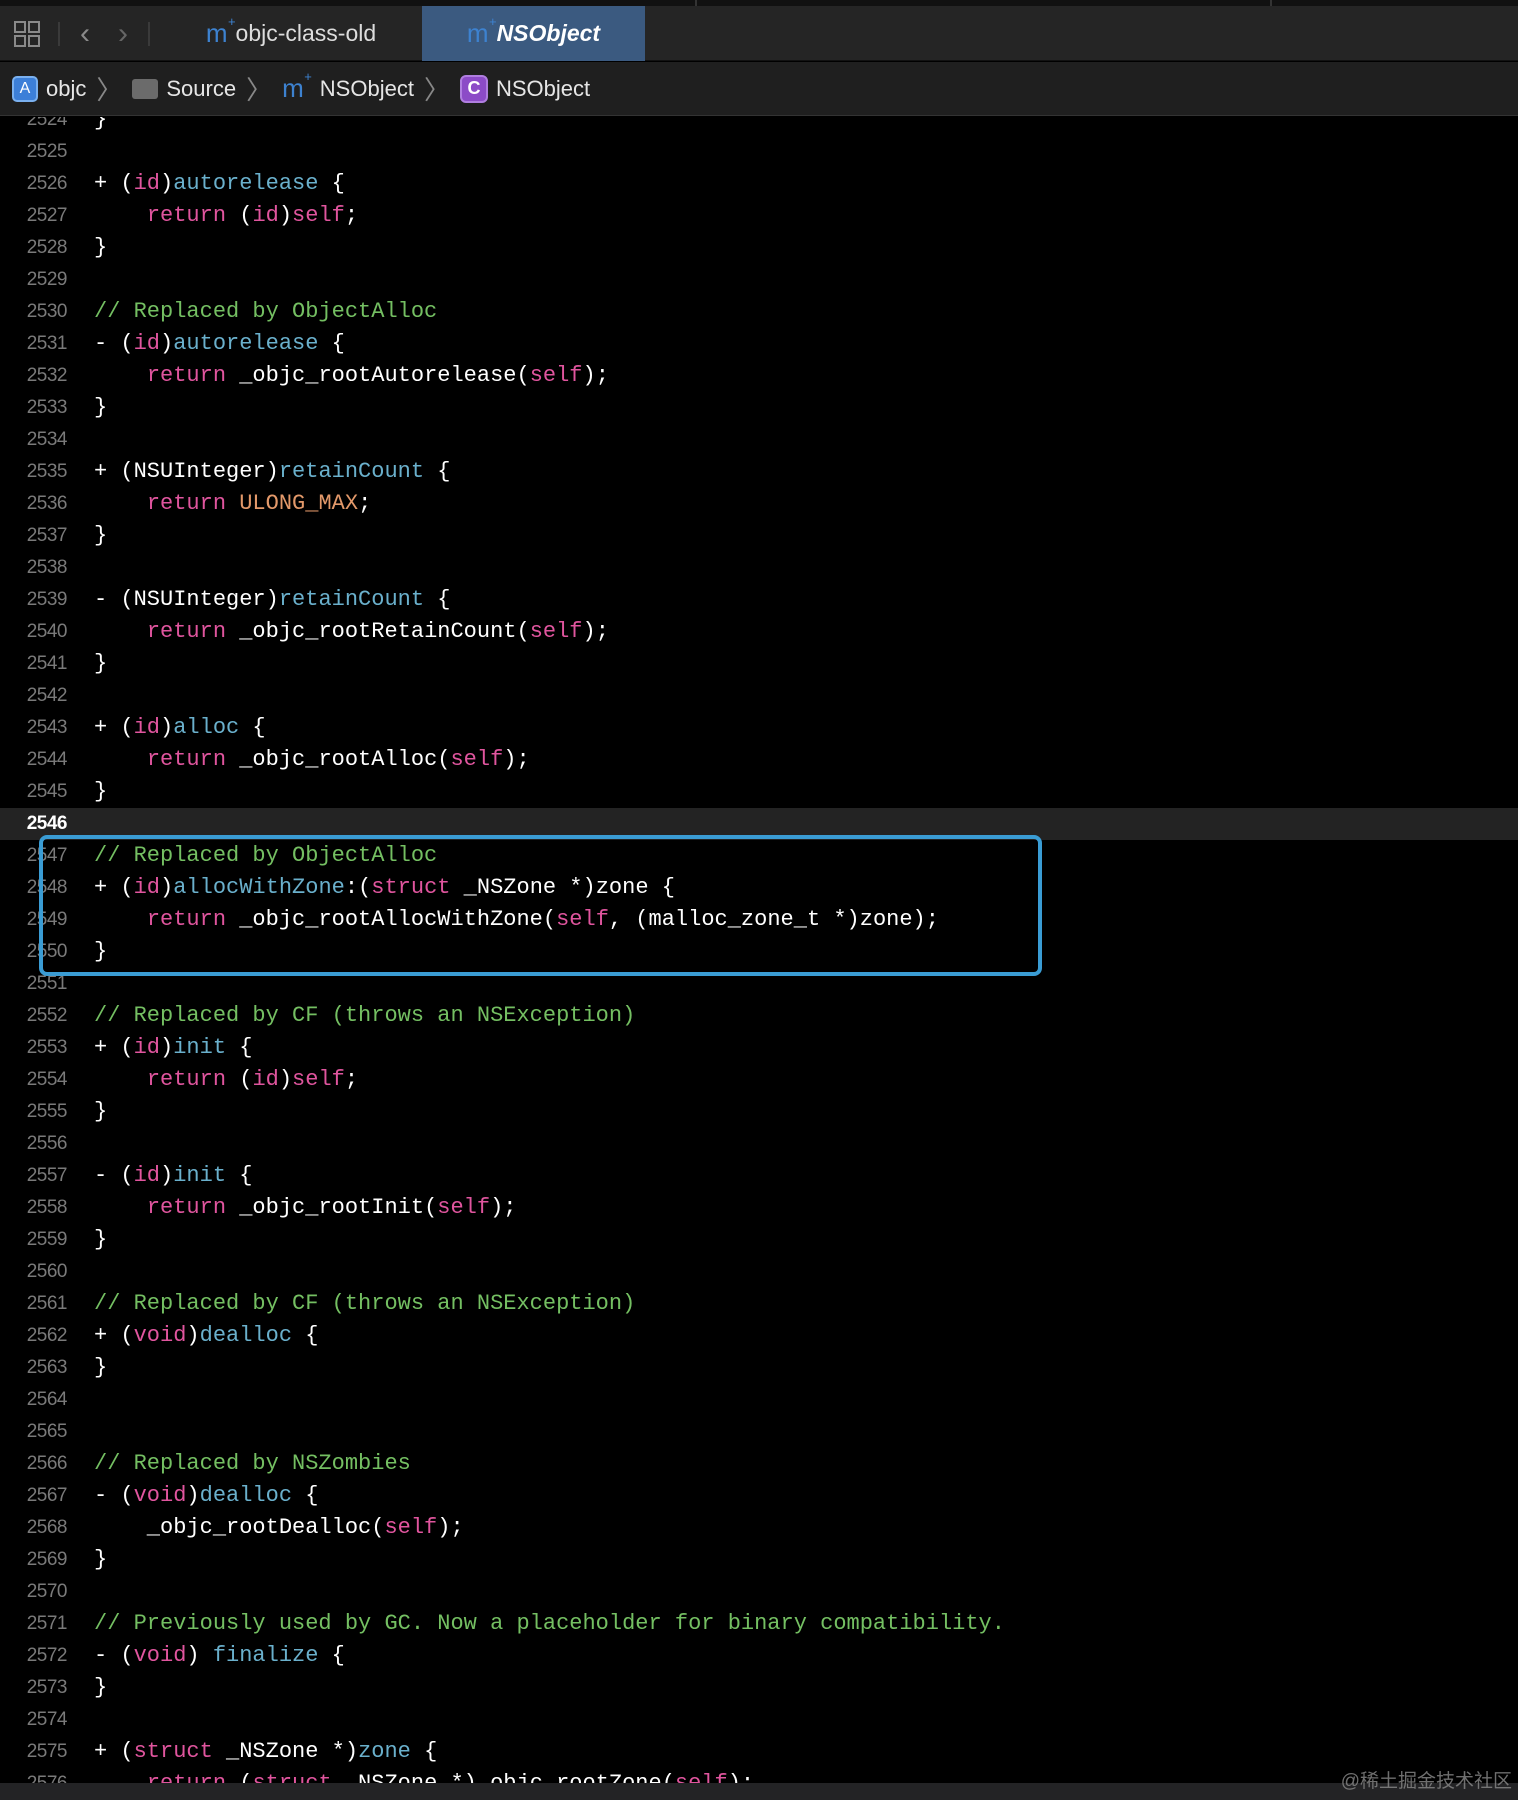  What do you see at coordinates (759, 728) in the screenshot?
I see `code-line: 2543 + (id)alloc {` at bounding box center [759, 728].